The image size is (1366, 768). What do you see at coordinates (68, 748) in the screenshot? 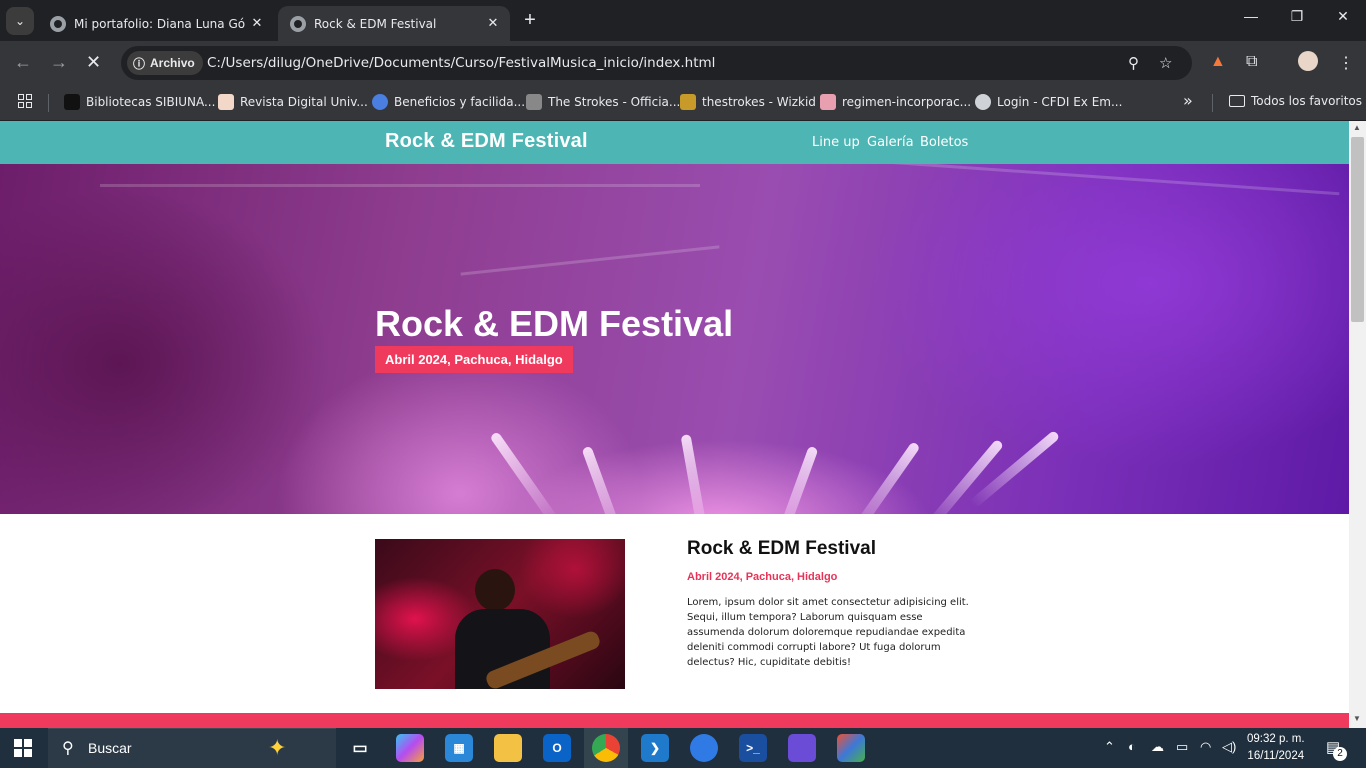
I see `search-icon: ⚲` at bounding box center [68, 748].